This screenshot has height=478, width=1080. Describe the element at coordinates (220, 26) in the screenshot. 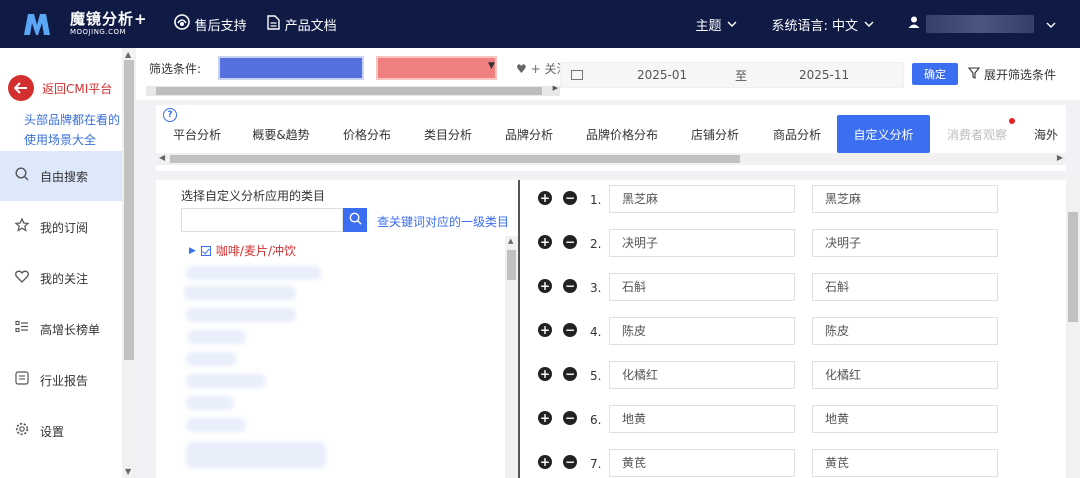

I see `support-label: 售后支持` at that location.